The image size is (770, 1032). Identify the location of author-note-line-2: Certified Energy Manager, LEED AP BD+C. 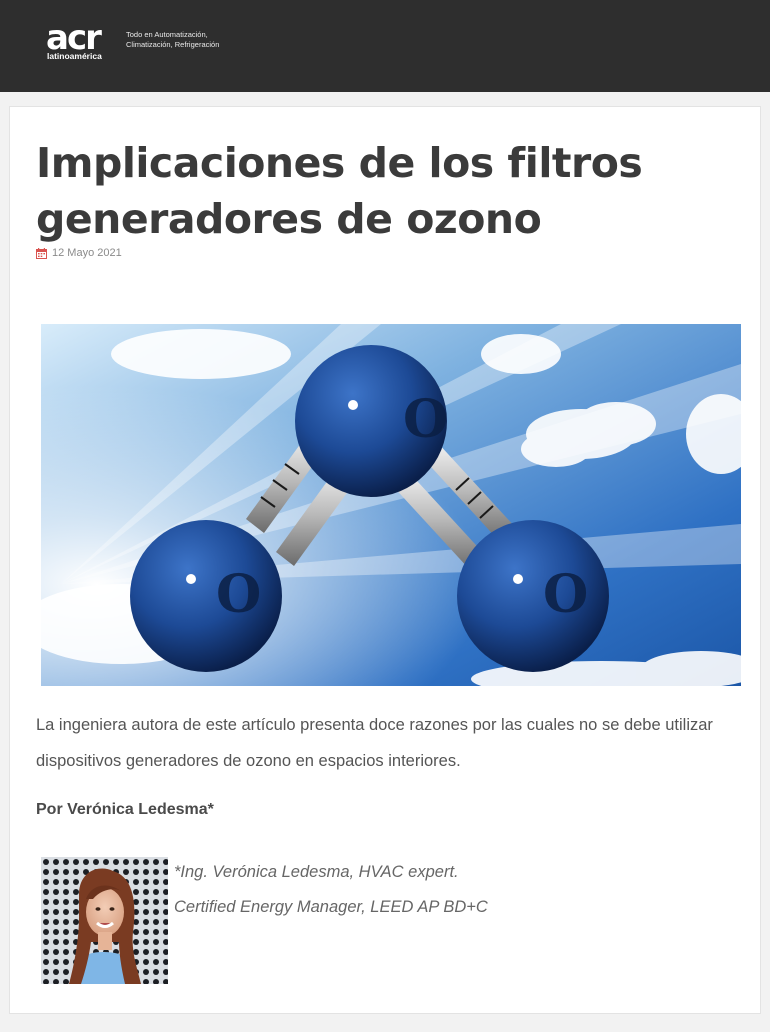
(331, 907).